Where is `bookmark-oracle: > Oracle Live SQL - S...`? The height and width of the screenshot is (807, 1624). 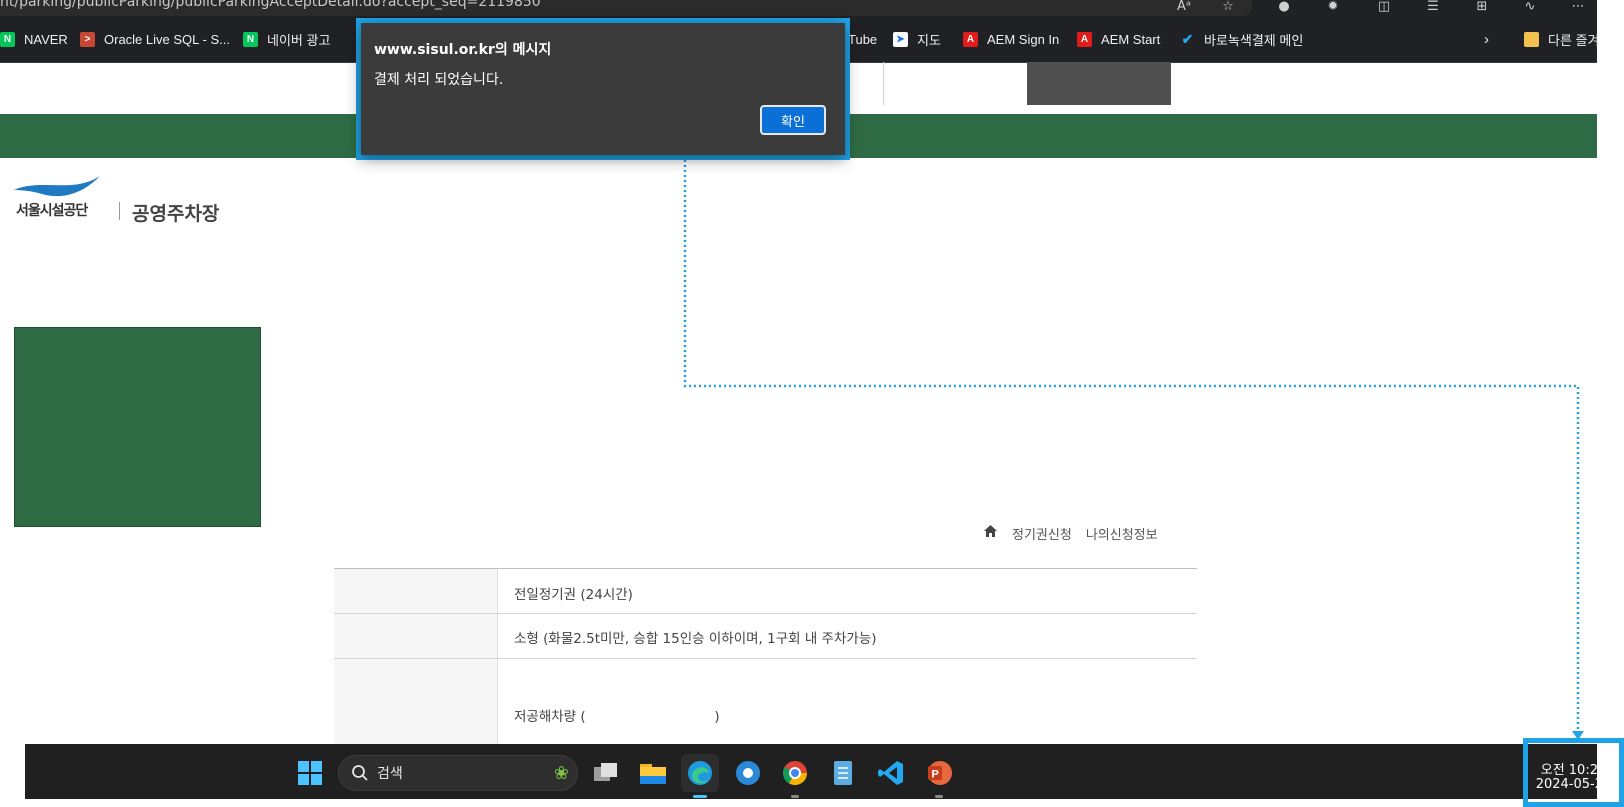 bookmark-oracle: > Oracle Live SQL - S... is located at coordinates (155, 39).